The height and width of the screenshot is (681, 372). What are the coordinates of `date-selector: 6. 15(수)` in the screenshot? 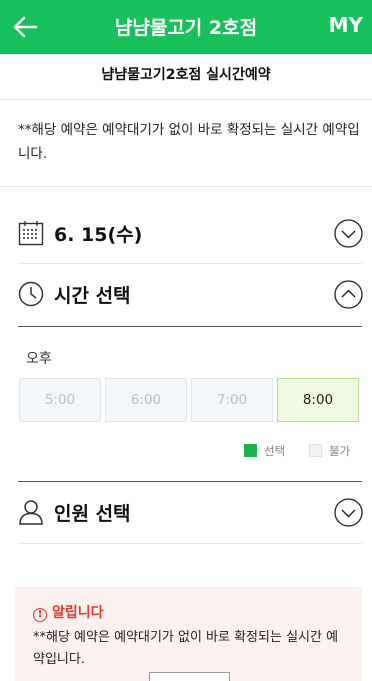 It's located at (190, 234).